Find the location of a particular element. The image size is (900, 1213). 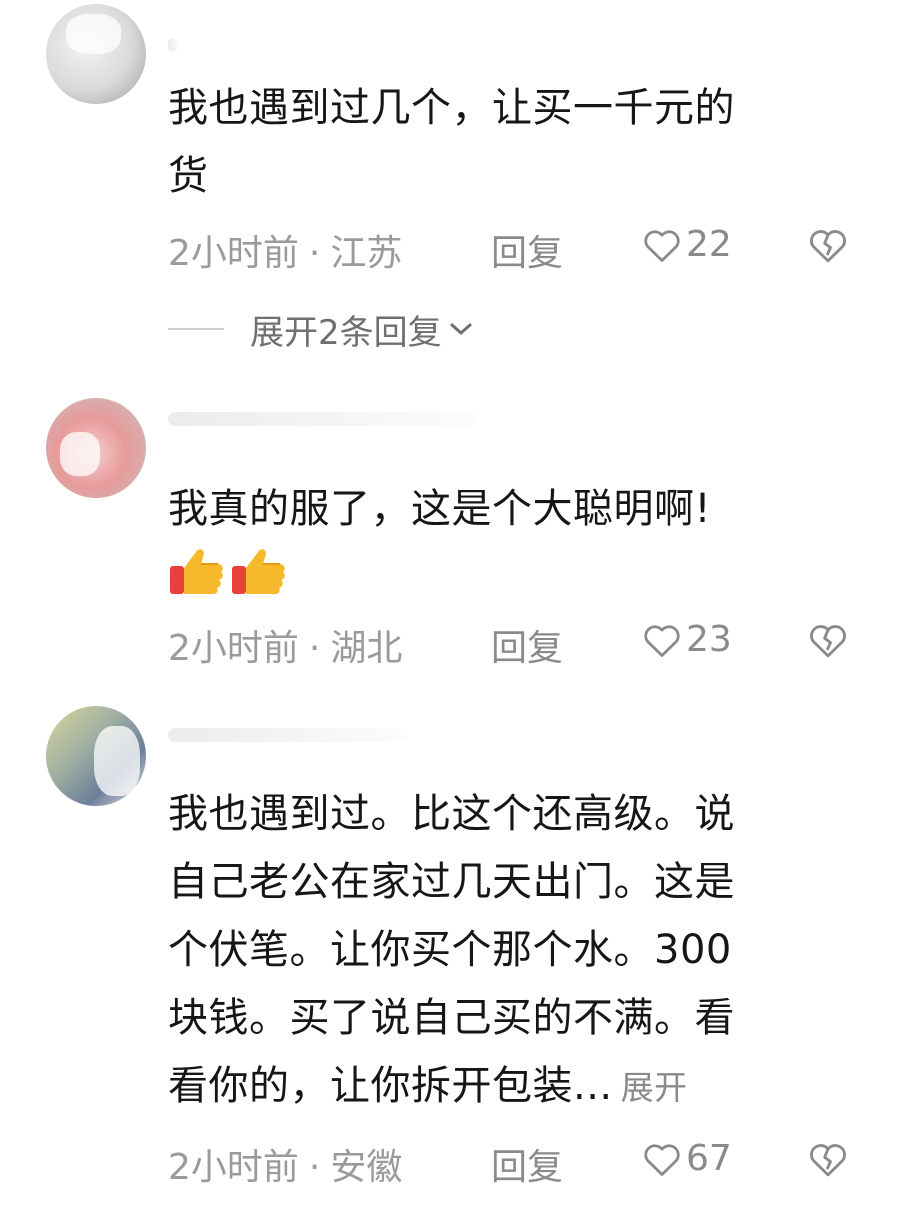

comment-line: 自己老公在家过几天出门。这是 is located at coordinates (451, 882).